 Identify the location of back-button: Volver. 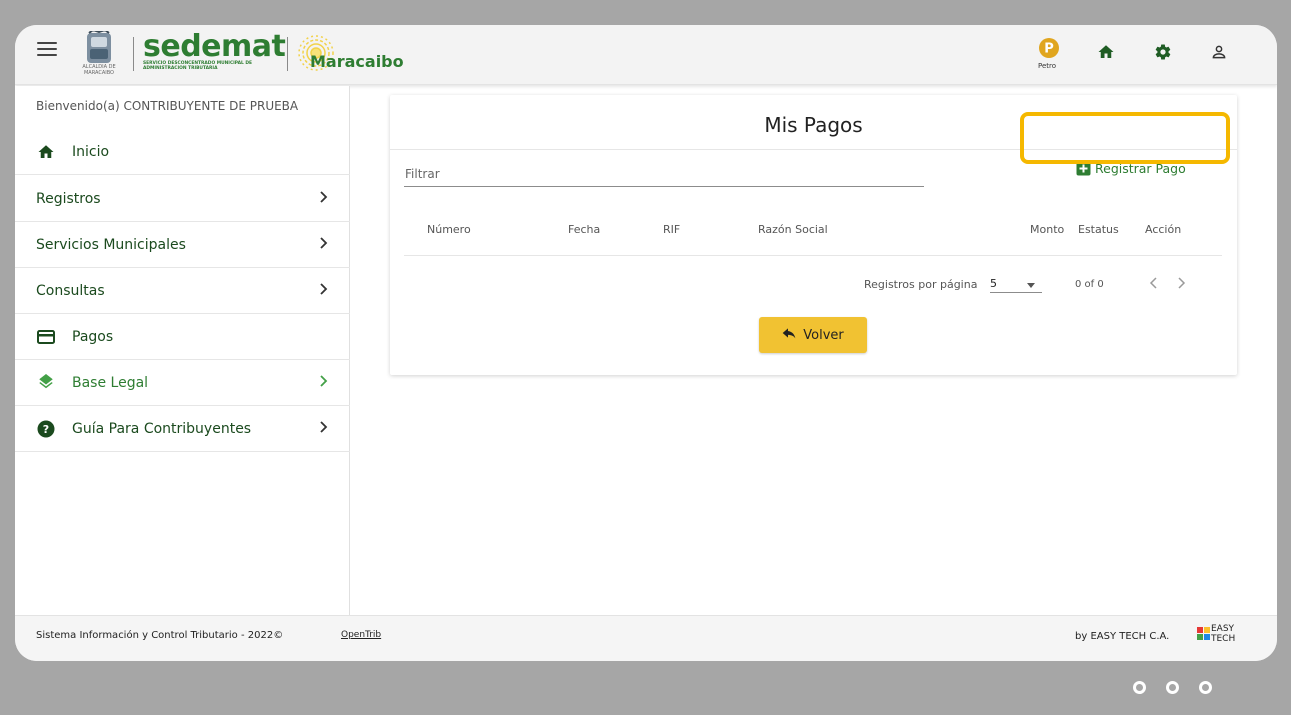
(813, 335).